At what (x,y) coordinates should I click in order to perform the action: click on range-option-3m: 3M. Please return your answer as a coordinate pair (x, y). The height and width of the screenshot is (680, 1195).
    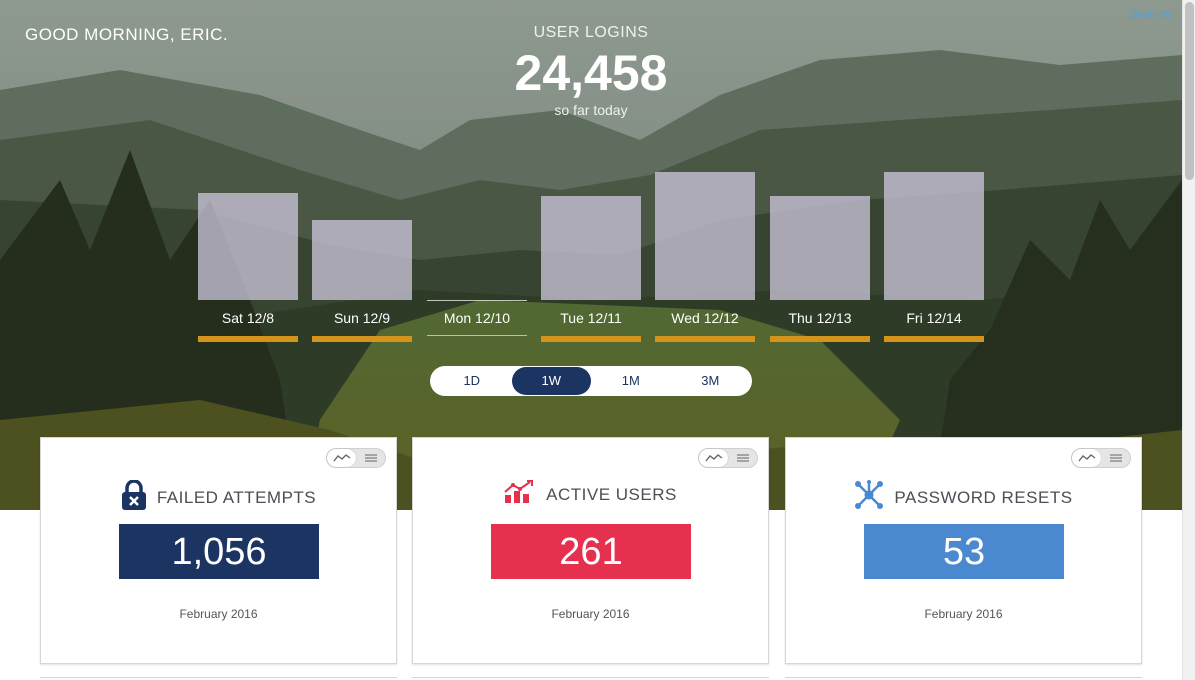
    Looking at the image, I should click on (711, 381).